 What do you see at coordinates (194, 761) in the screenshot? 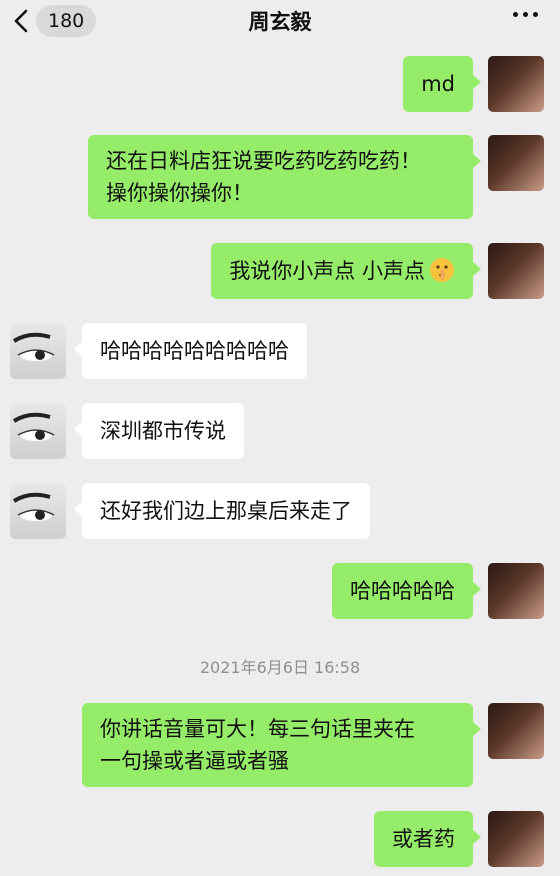
I see `message-text: 一句操或者逼或者骚` at bounding box center [194, 761].